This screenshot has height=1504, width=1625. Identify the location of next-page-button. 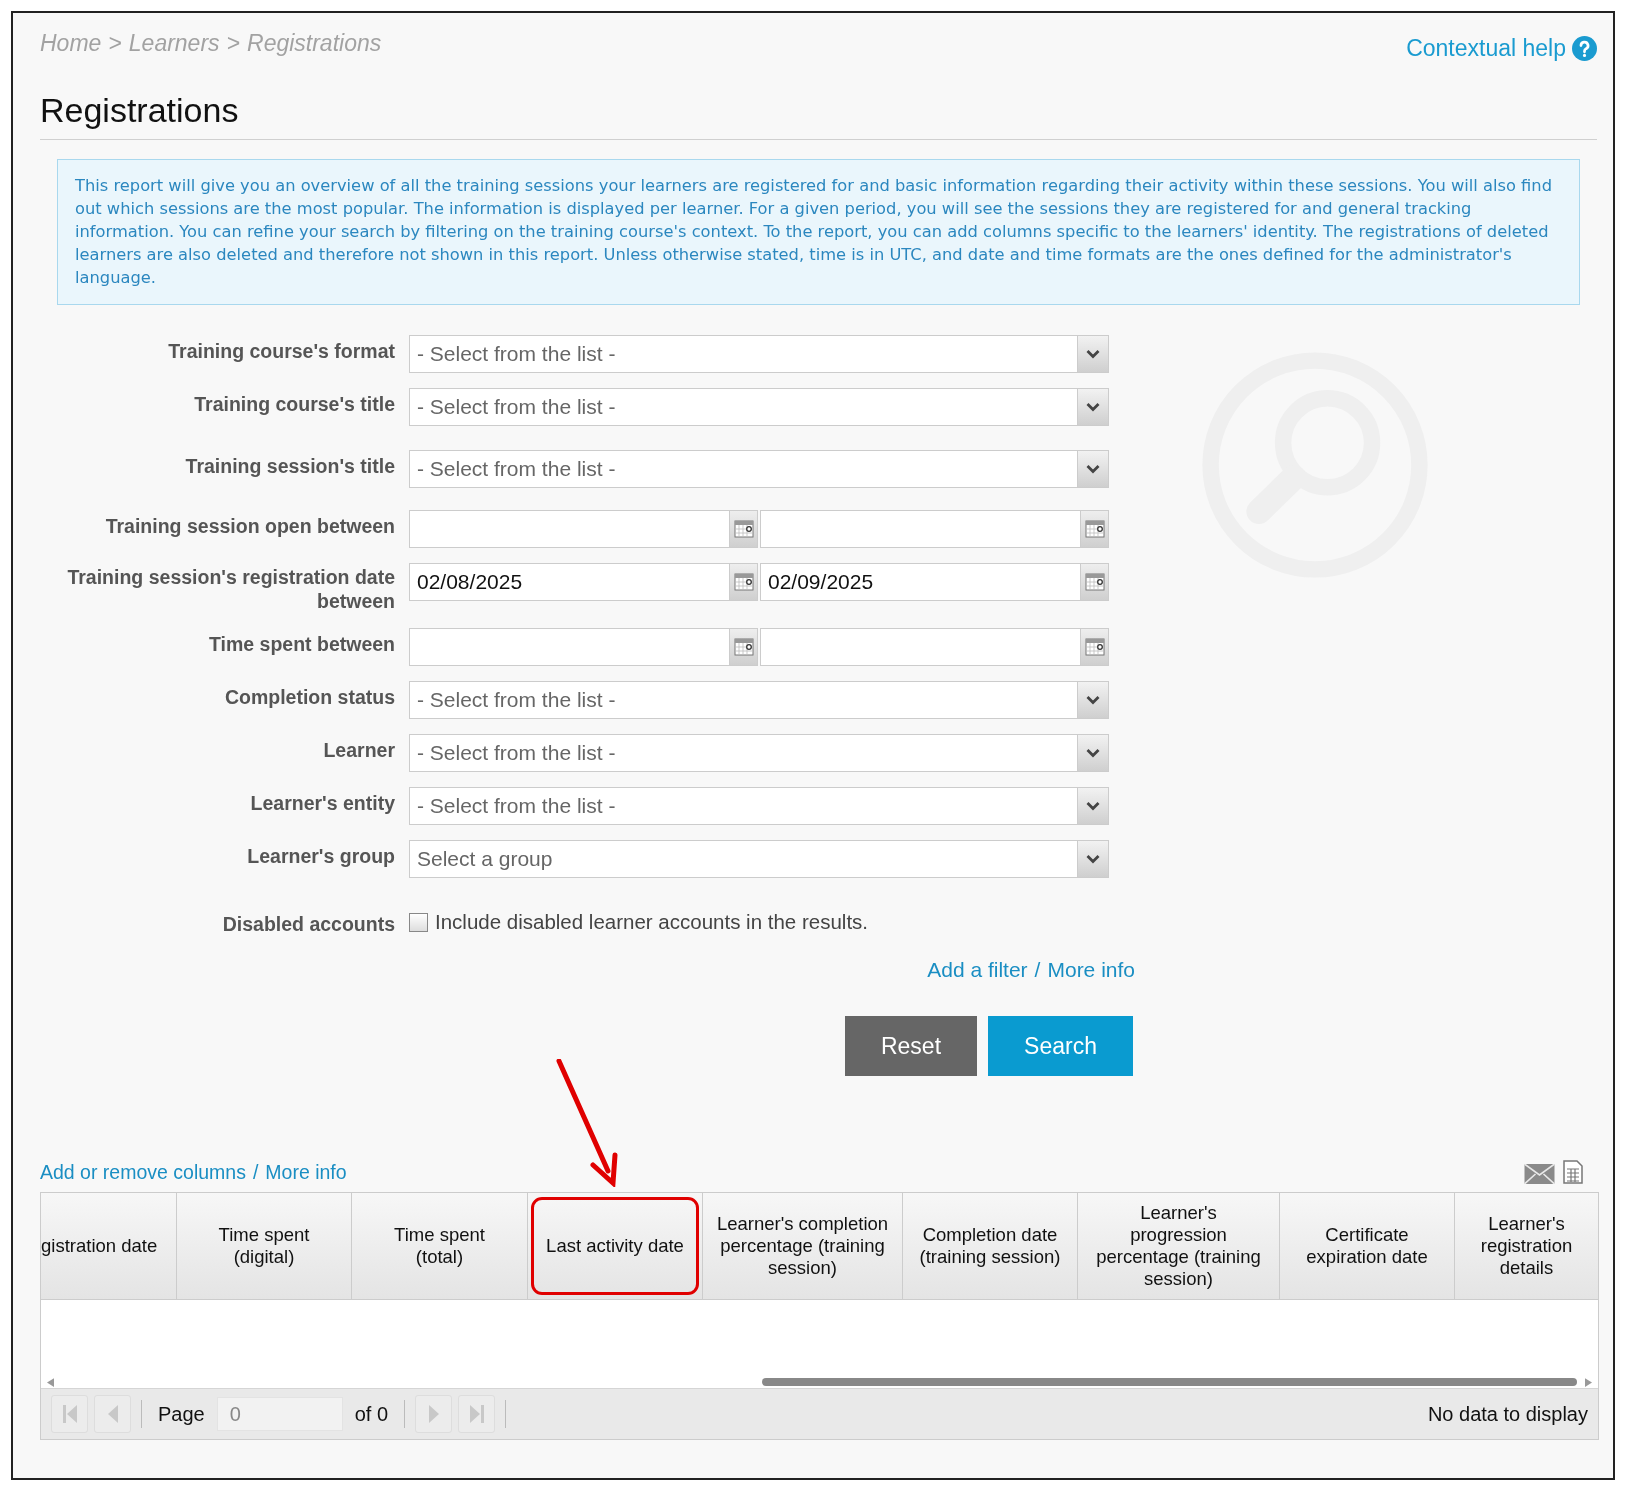
(434, 1414).